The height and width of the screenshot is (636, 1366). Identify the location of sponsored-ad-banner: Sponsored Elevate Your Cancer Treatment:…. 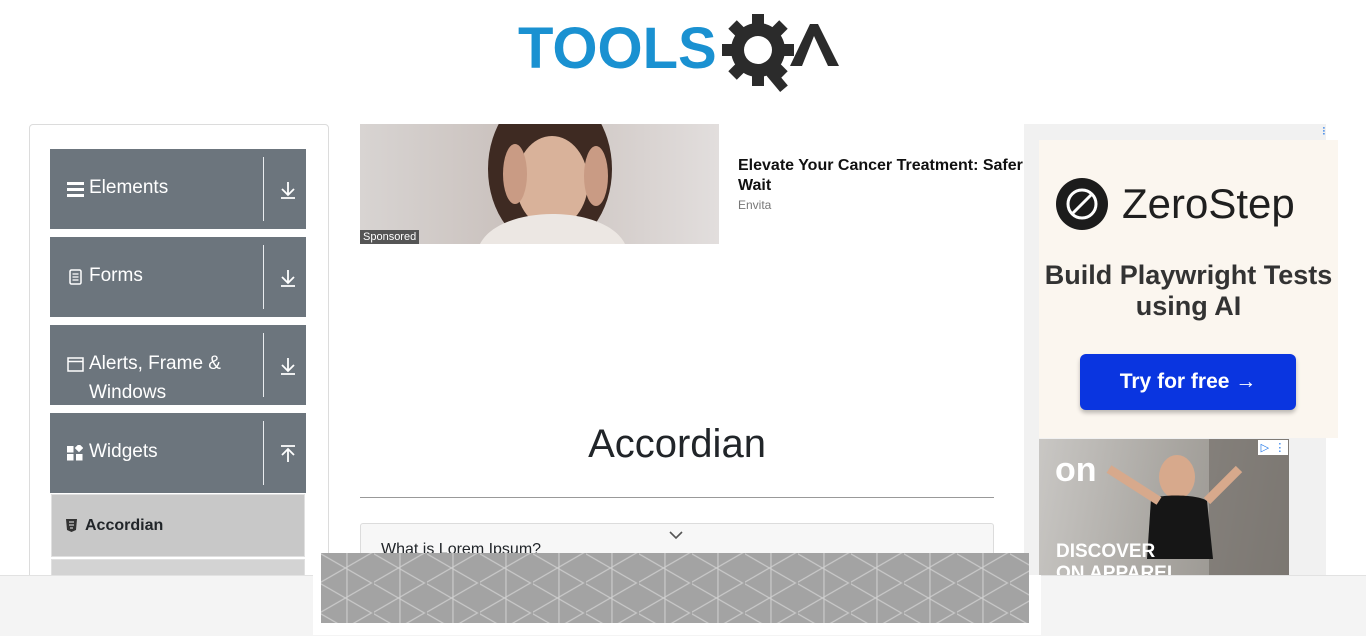
(692, 184).